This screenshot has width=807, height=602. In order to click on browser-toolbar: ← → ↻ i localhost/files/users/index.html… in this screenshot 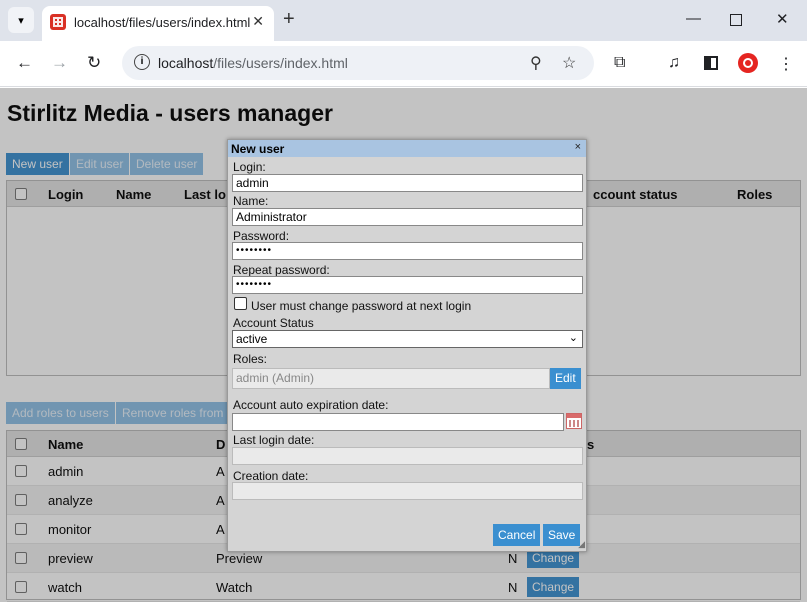, I will do `click(403, 64)`.